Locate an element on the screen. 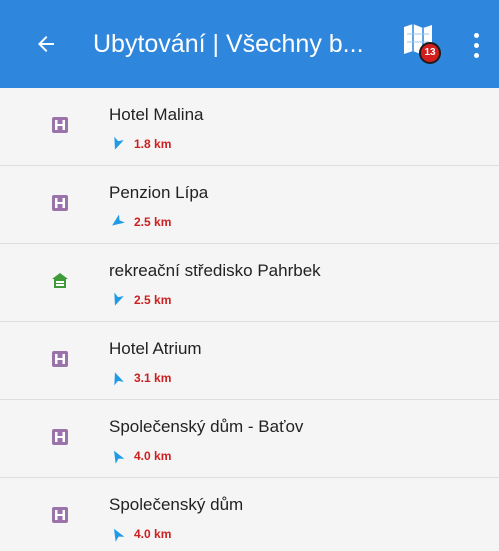 The width and height of the screenshot is (499, 551). back-button is located at coordinates (46, 44).